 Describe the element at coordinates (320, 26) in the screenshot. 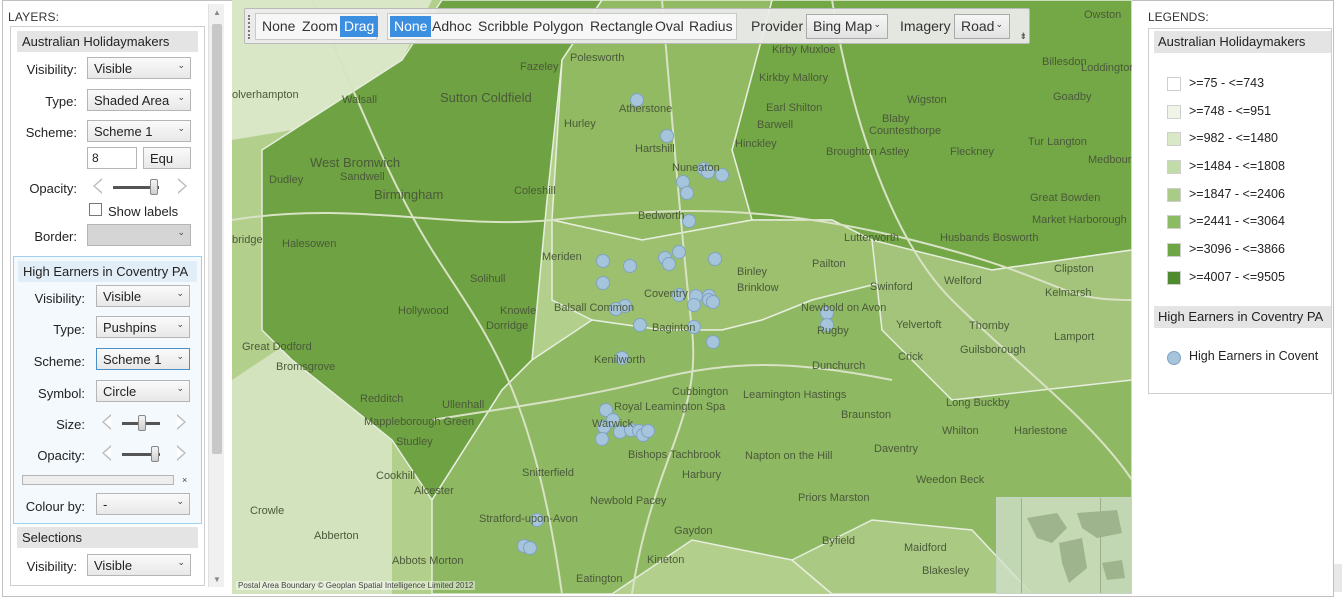

I see `nav-zoom-button: Zoom` at that location.